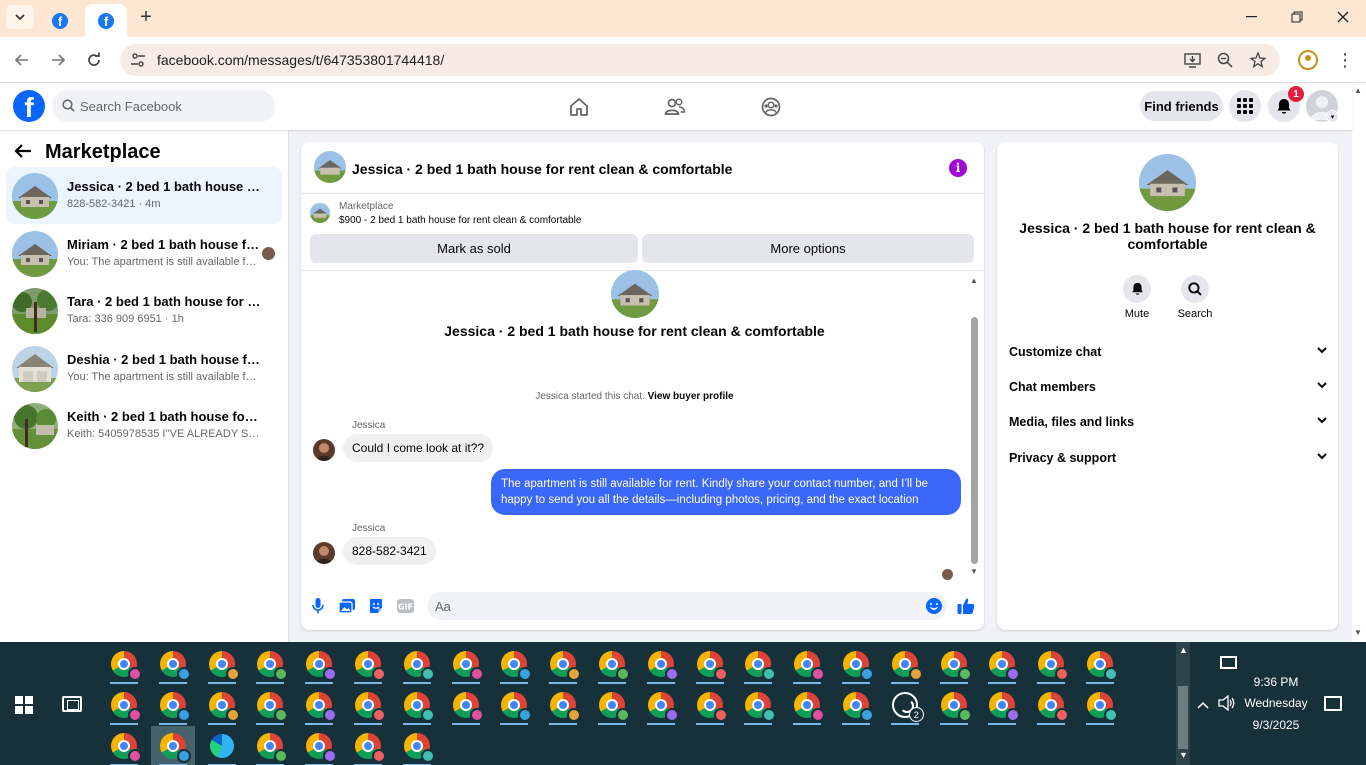 This screenshot has width=1366, height=765. Describe the element at coordinates (1183, 755) in the screenshot. I see `taskbar-scroll-down-arrow: ▼` at that location.